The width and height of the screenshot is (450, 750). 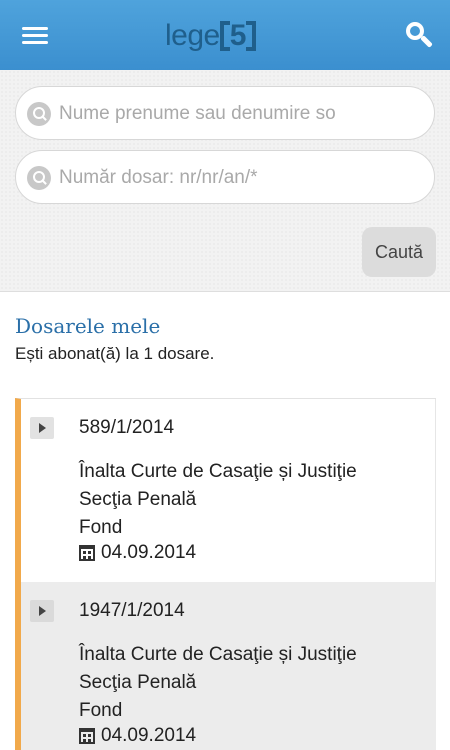 I want to click on case-number-field, so click(x=225, y=177).